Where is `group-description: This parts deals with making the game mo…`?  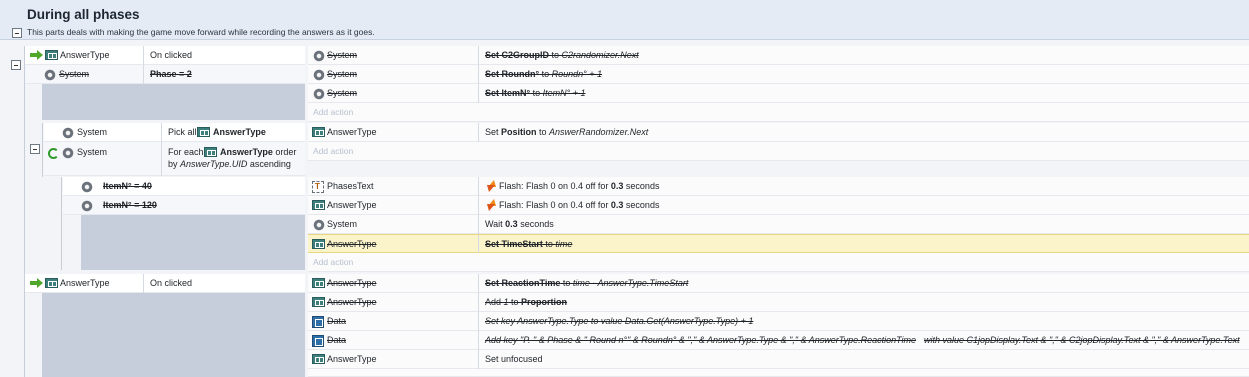 group-description: This parts deals with making the game mo… is located at coordinates (201, 32).